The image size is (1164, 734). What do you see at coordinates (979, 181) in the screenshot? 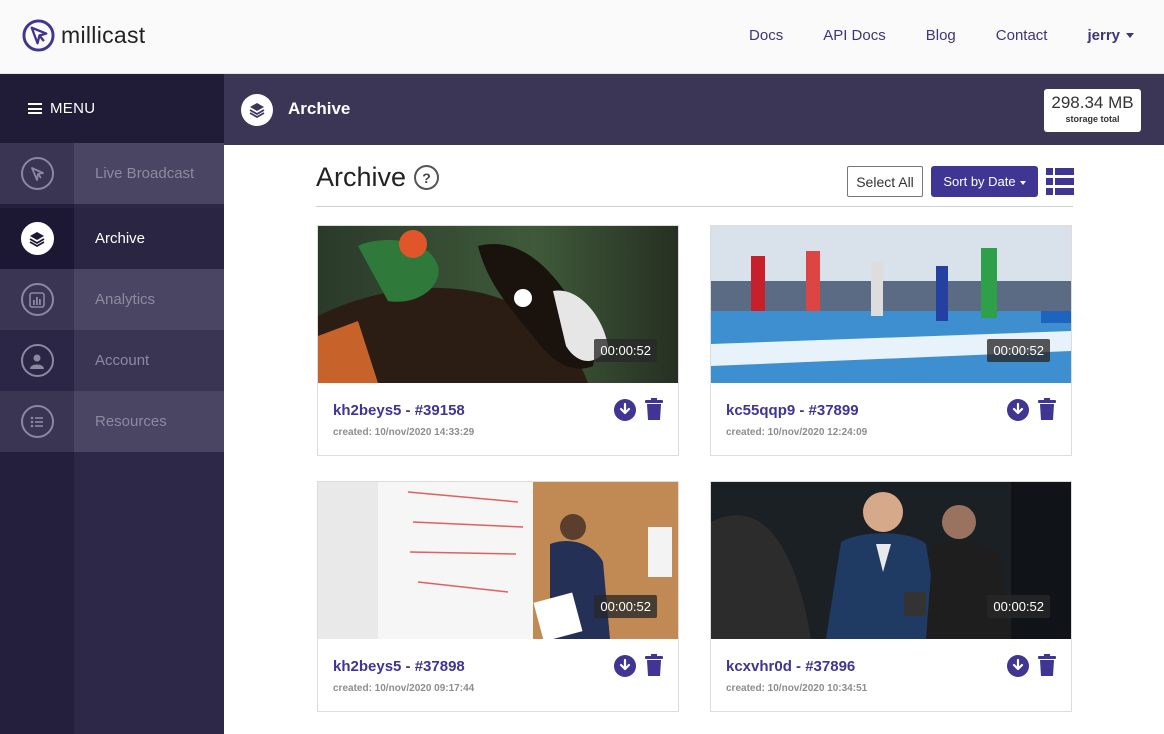
I see `sort-label: Sort by Date` at bounding box center [979, 181].